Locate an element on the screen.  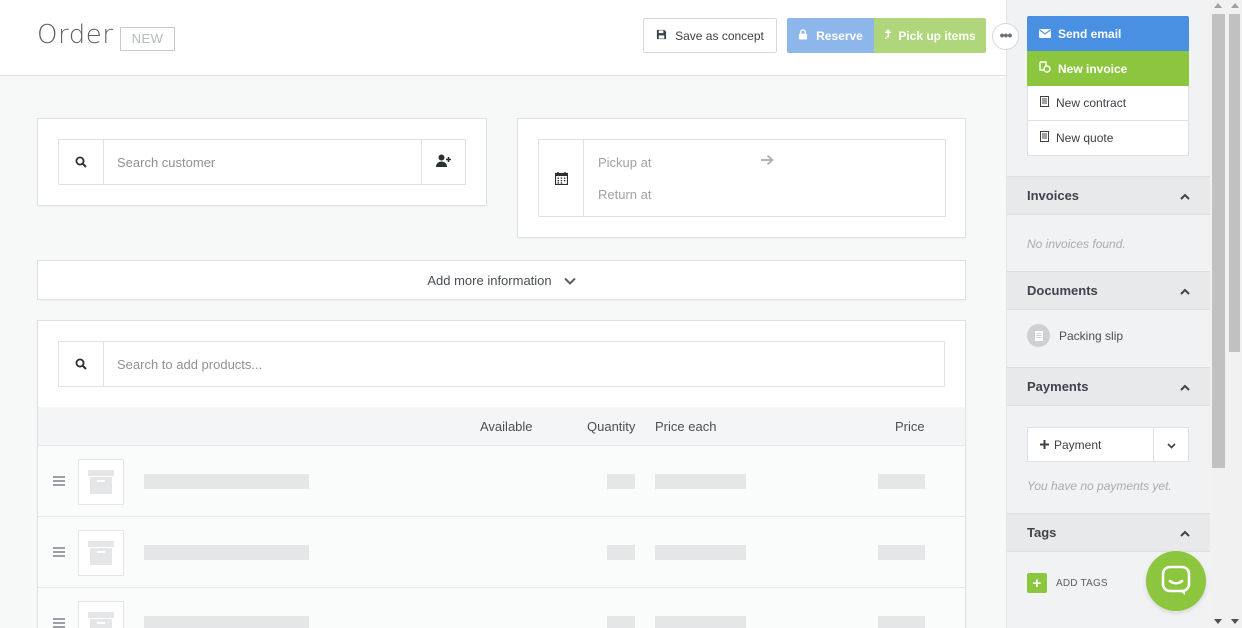
add-customer-button is located at coordinates (443, 162).